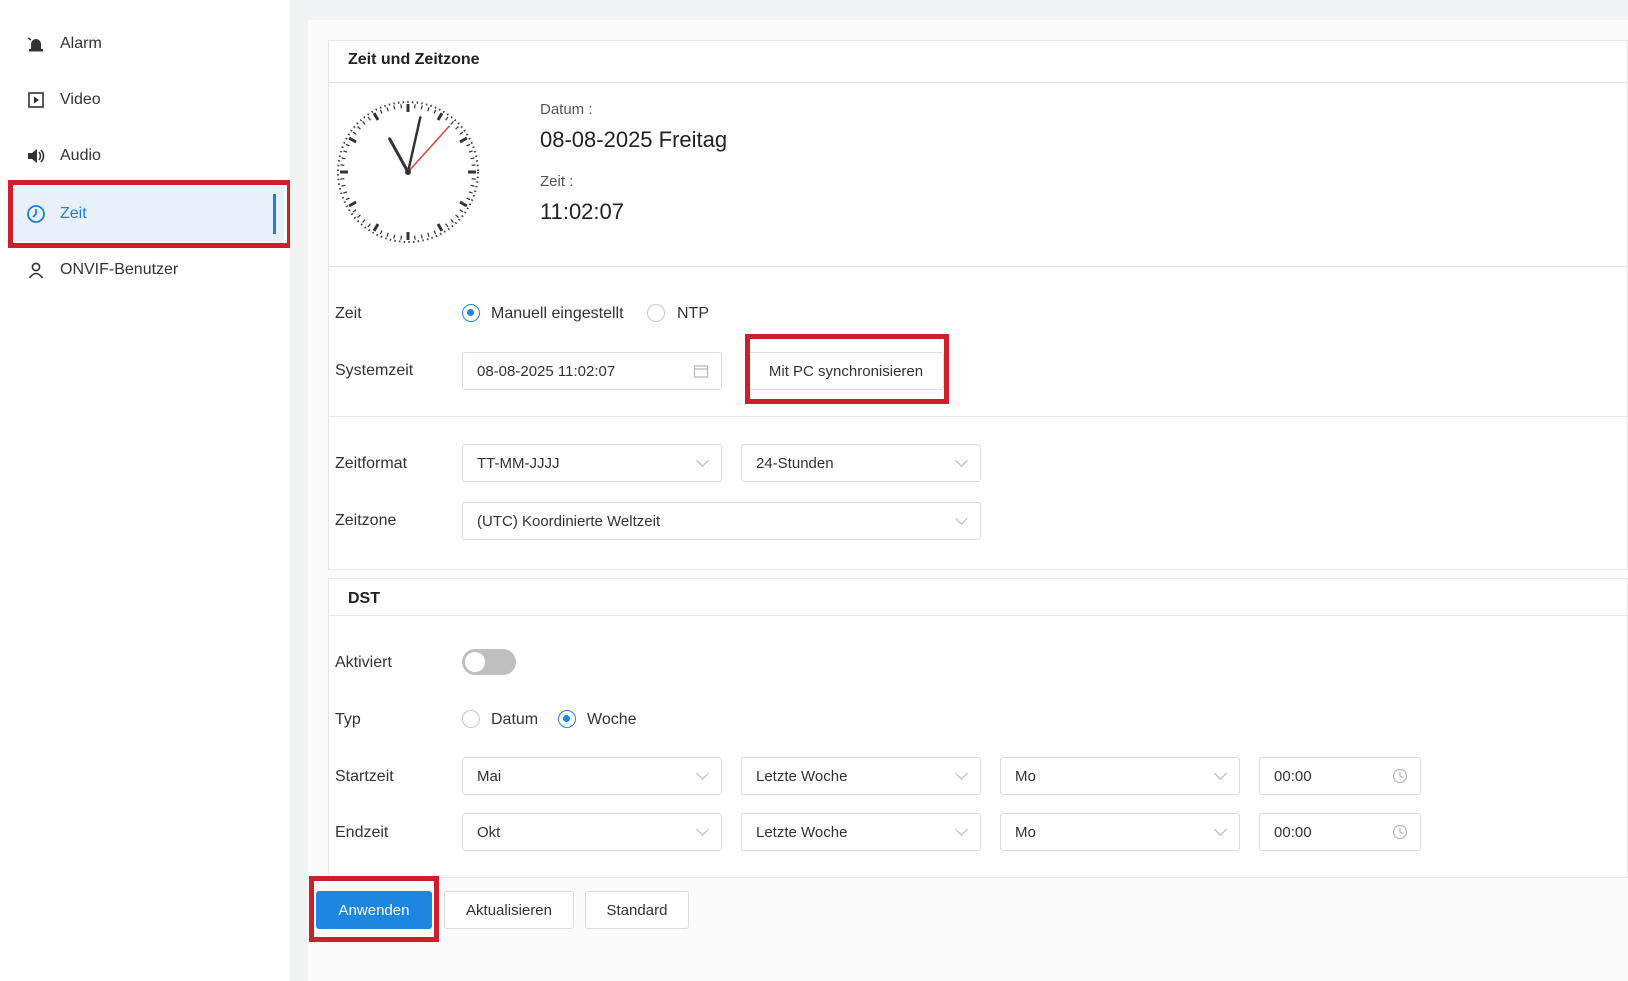 The height and width of the screenshot is (981, 1628). I want to click on radio-manual, so click(471, 313).